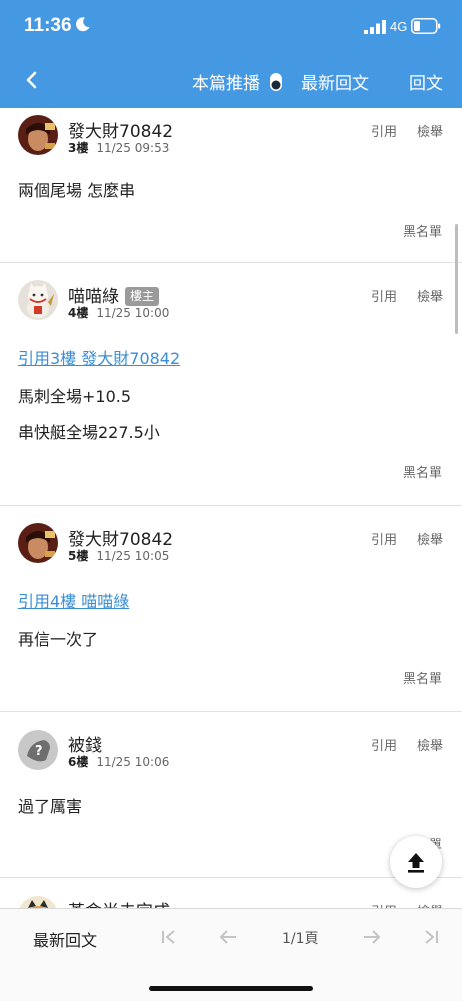  What do you see at coordinates (456, 279) in the screenshot?
I see `scroll-indicator` at bounding box center [456, 279].